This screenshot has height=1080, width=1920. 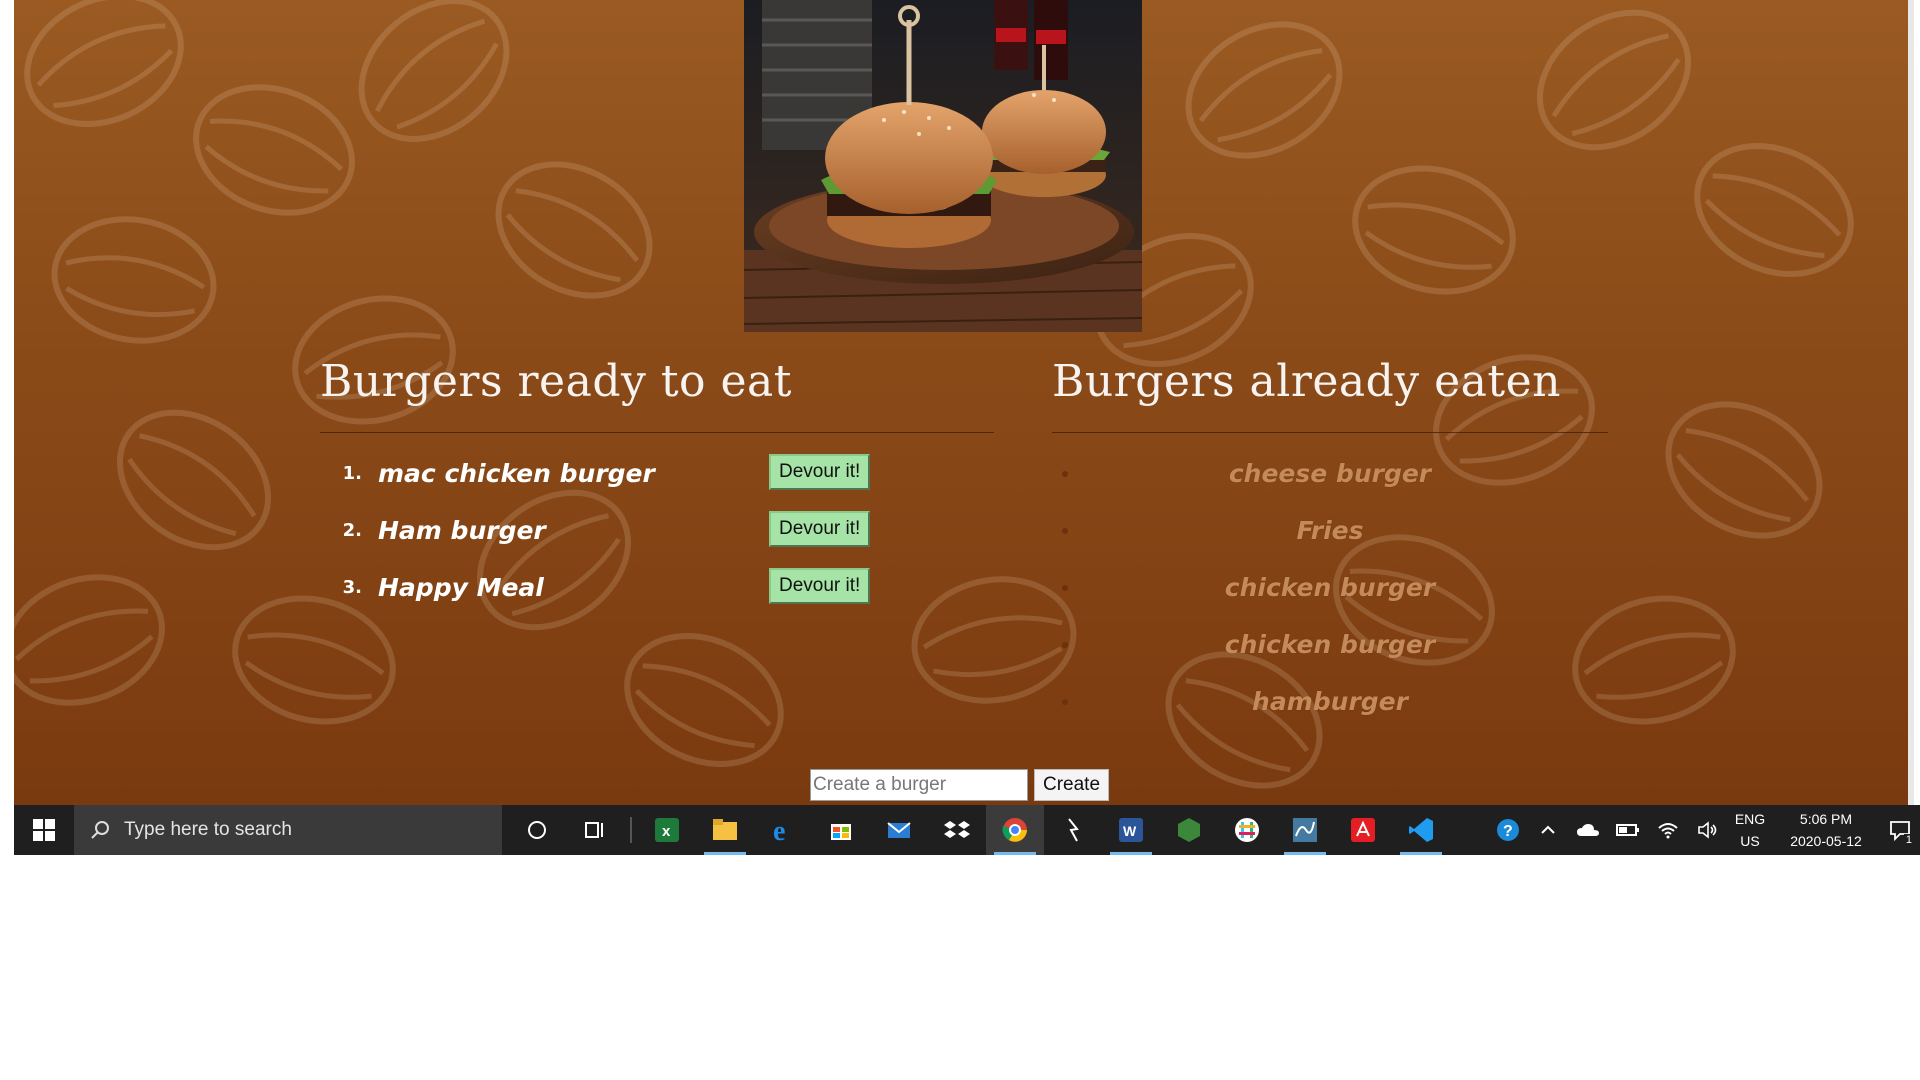 I want to click on notification-count: 1, so click(x=1908, y=840).